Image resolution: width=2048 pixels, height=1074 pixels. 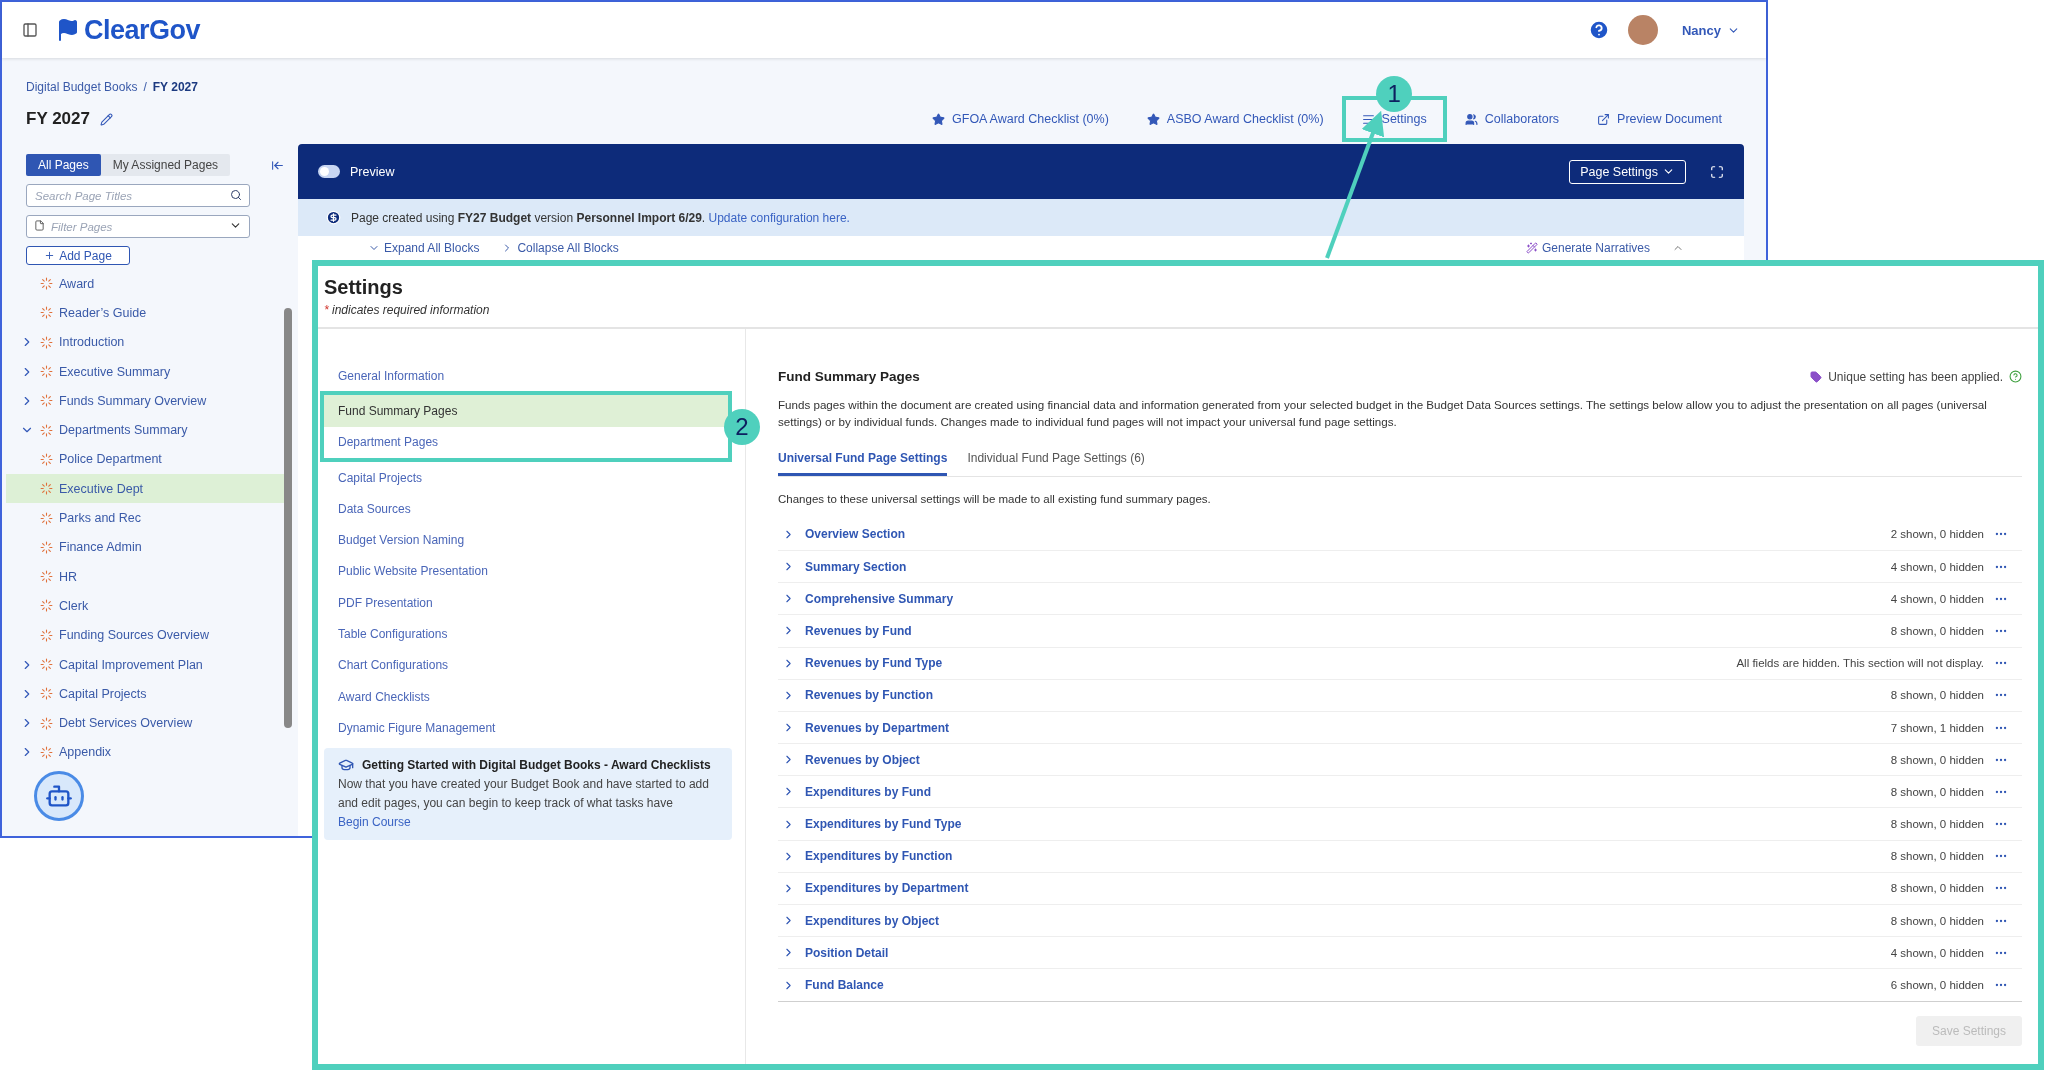 I want to click on page-tree-item: Capital Improvement Plan, so click(x=147, y=664).